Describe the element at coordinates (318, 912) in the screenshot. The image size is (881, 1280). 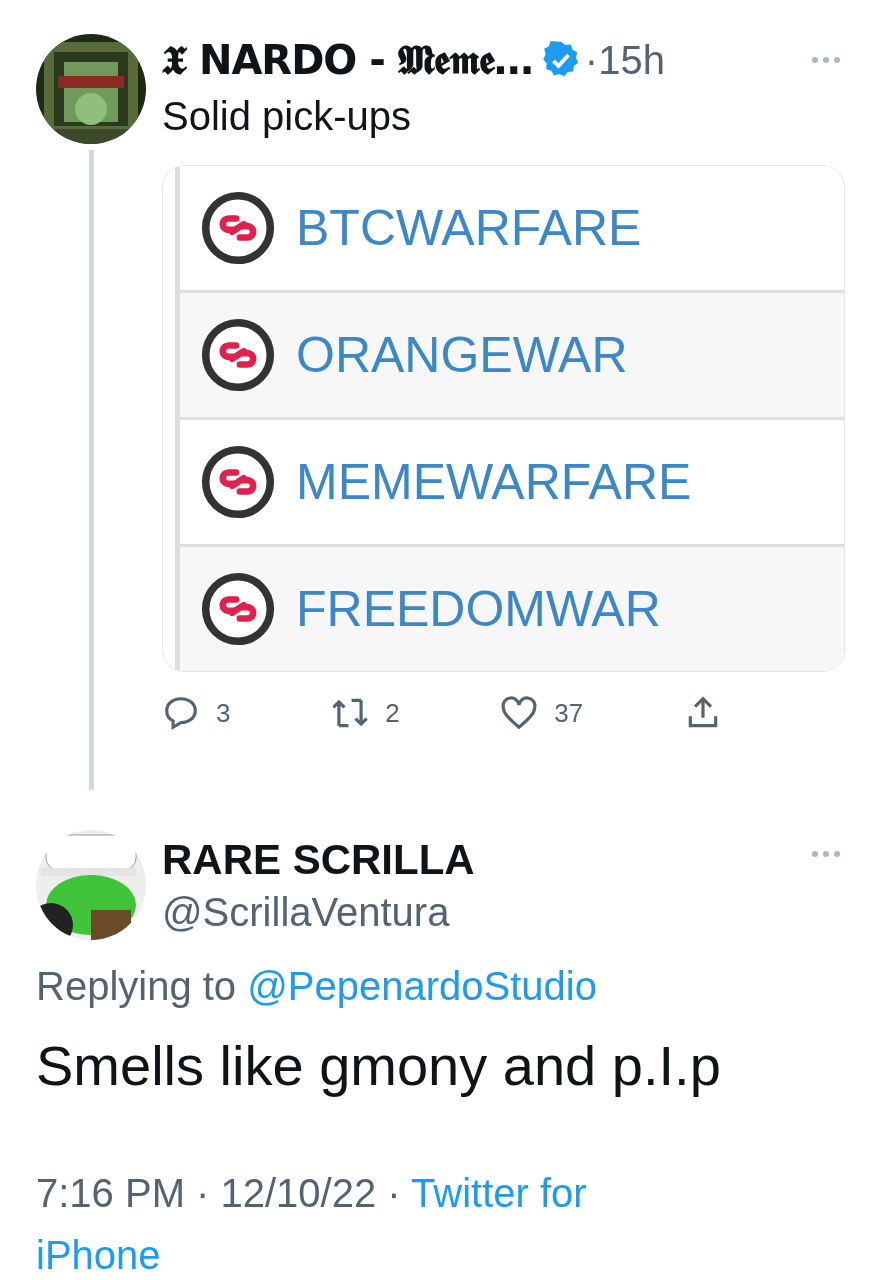
I see `user-handle: @ScrillaVentura` at that location.